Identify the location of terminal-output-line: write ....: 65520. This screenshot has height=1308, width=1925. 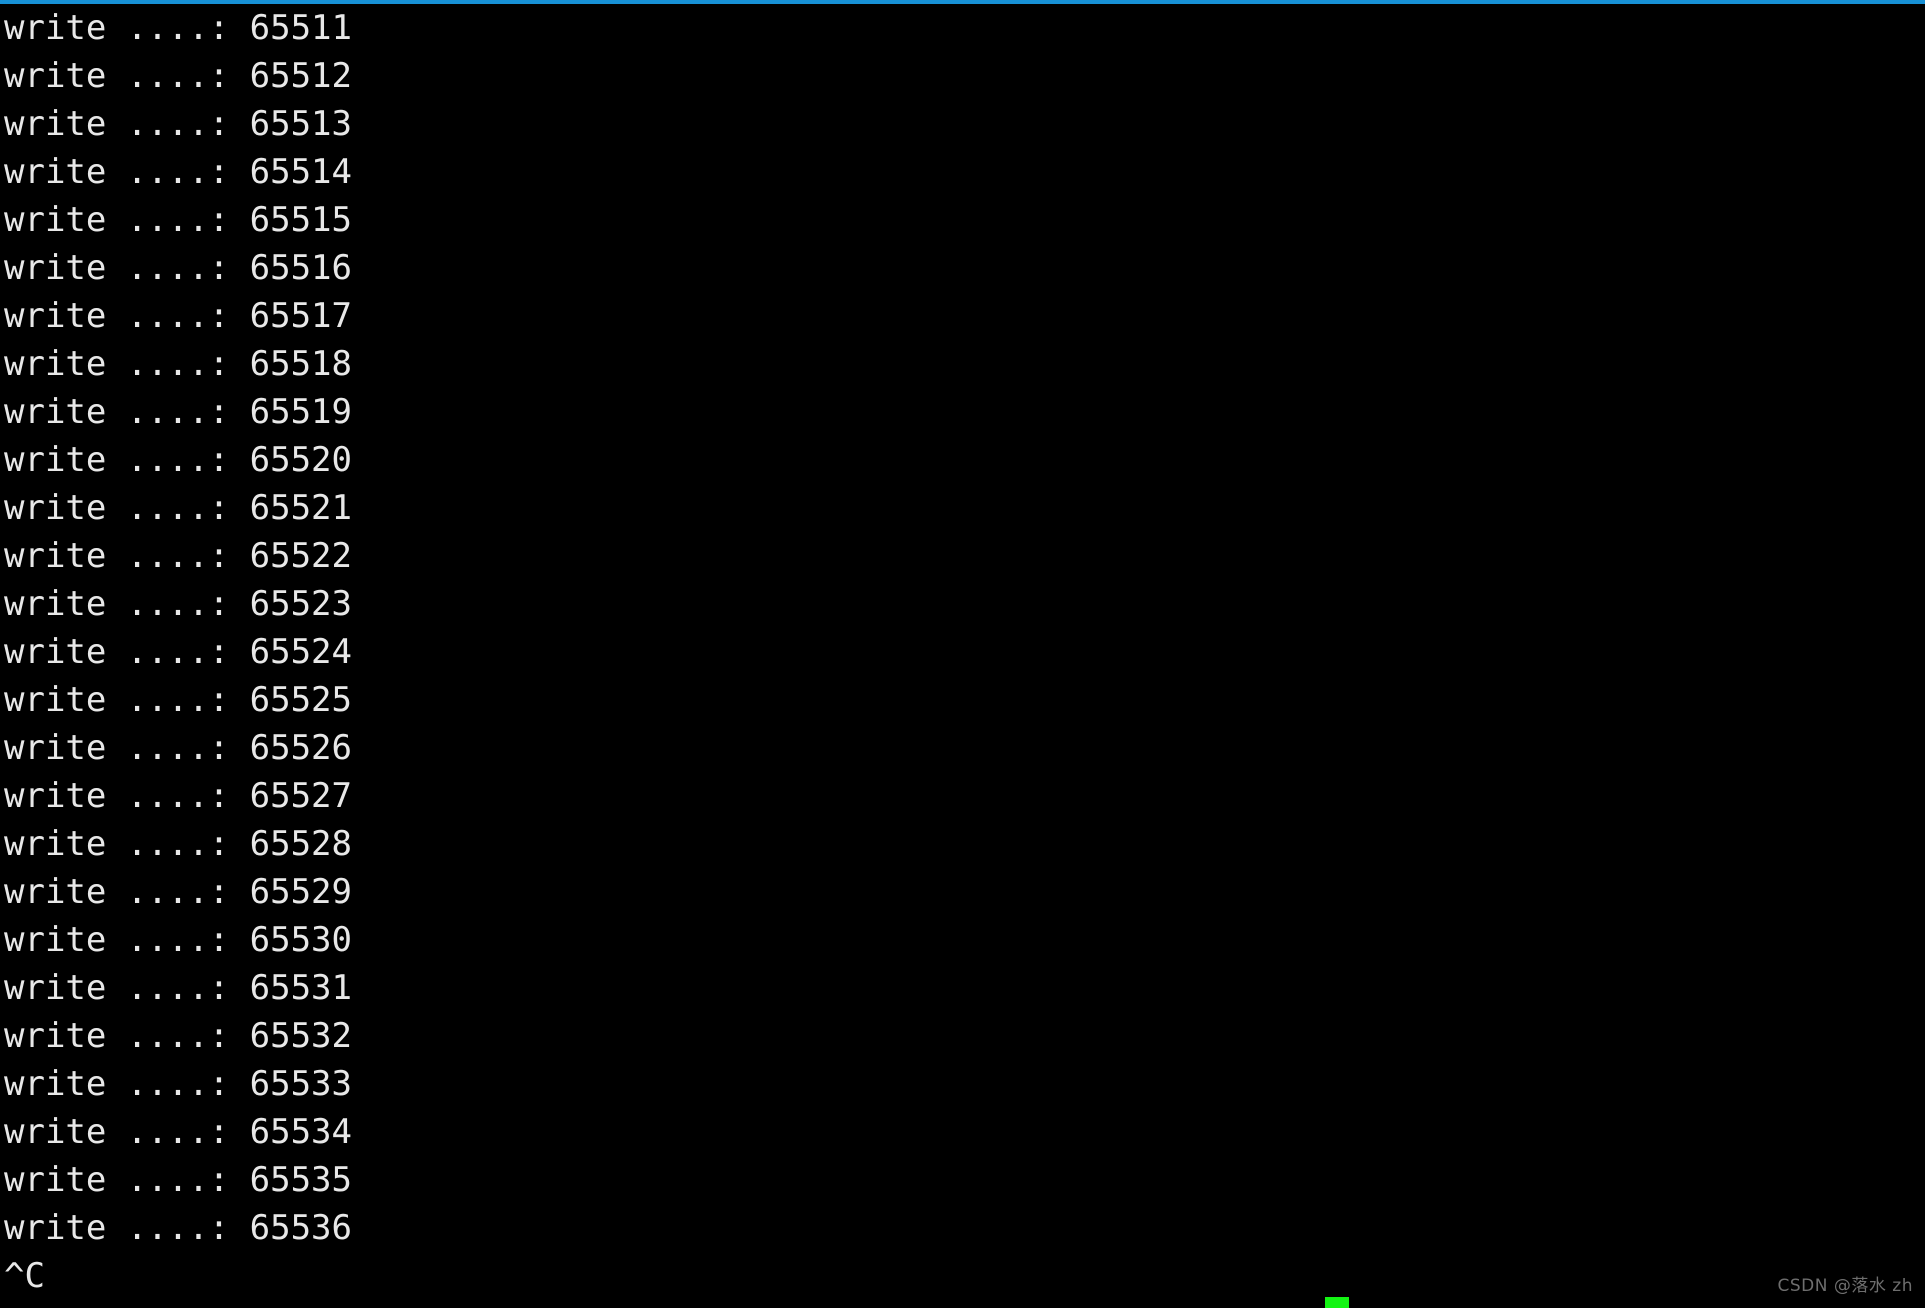
(178, 460).